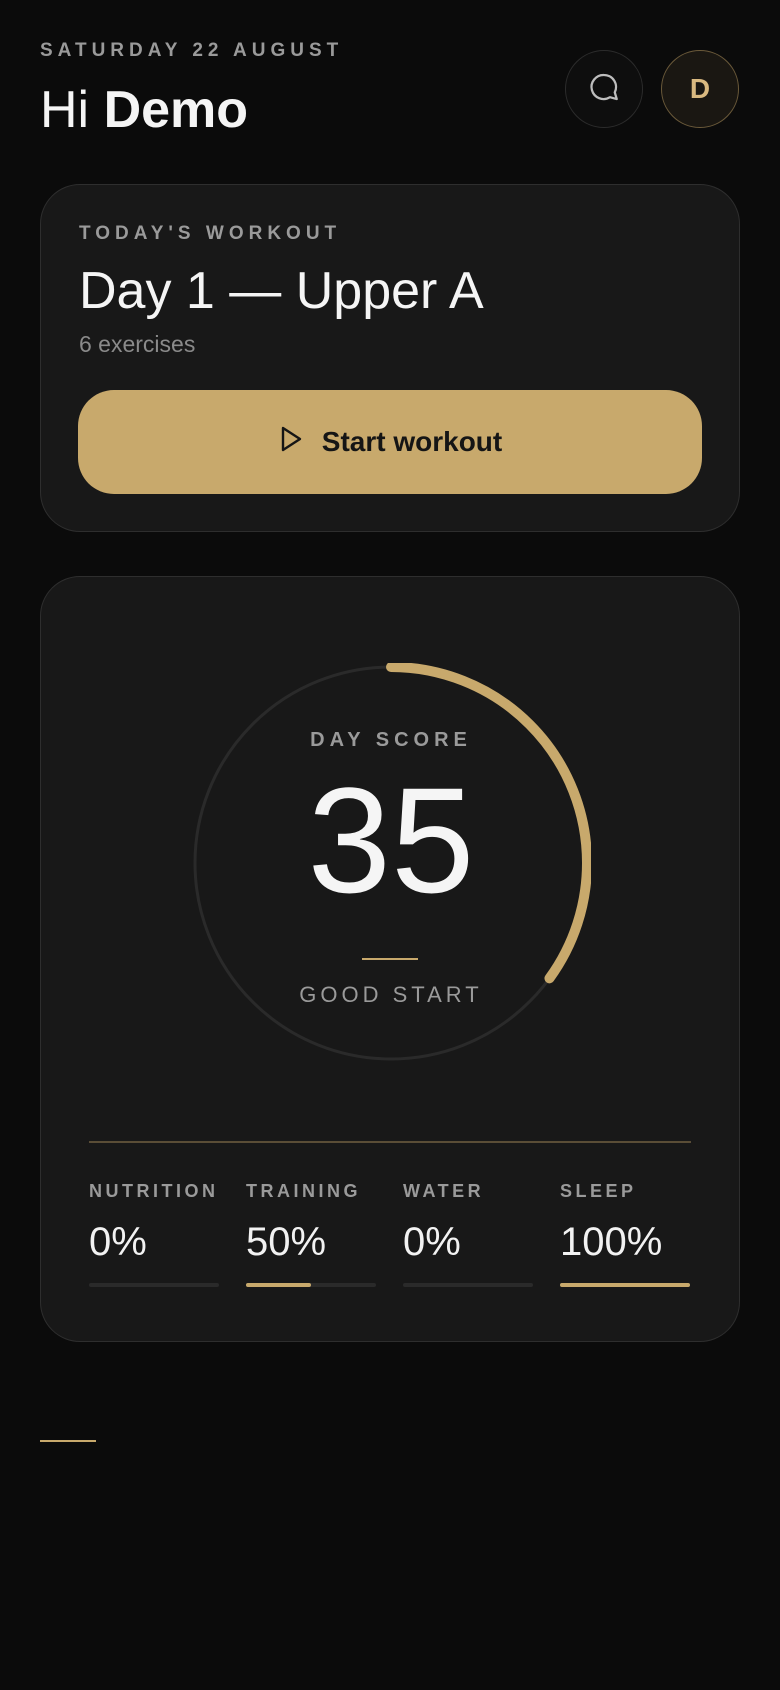  What do you see at coordinates (176, 110) in the screenshot?
I see `user-name: Demo` at bounding box center [176, 110].